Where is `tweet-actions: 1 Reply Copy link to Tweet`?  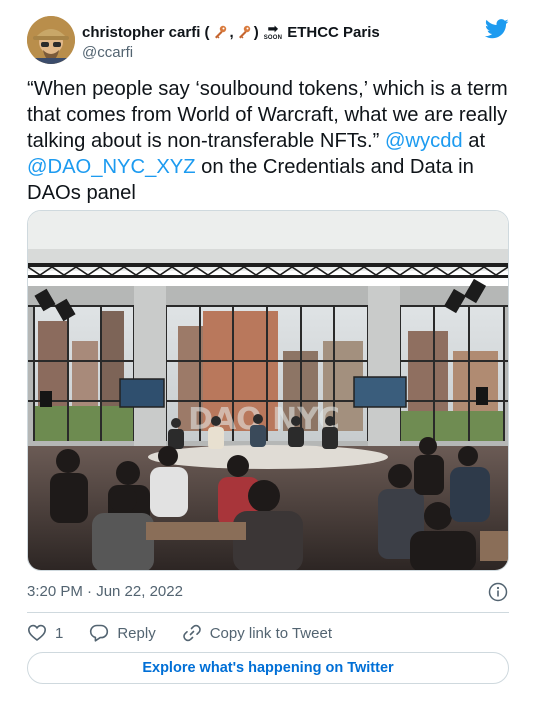
tweet-actions: 1 Reply Copy link to Tweet is located at coordinates (192, 633).